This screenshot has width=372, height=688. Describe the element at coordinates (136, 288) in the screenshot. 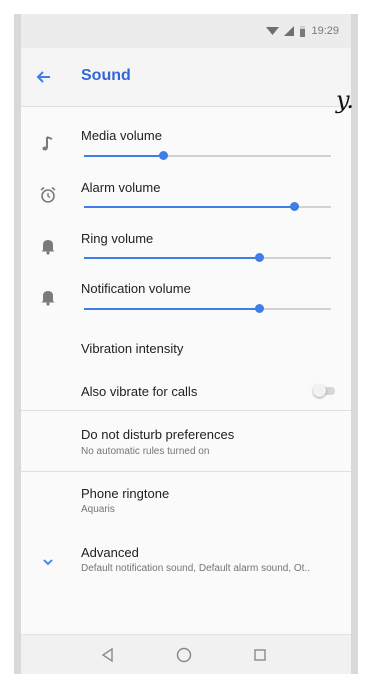

I see `notification-volume-label: Notification volume` at that location.